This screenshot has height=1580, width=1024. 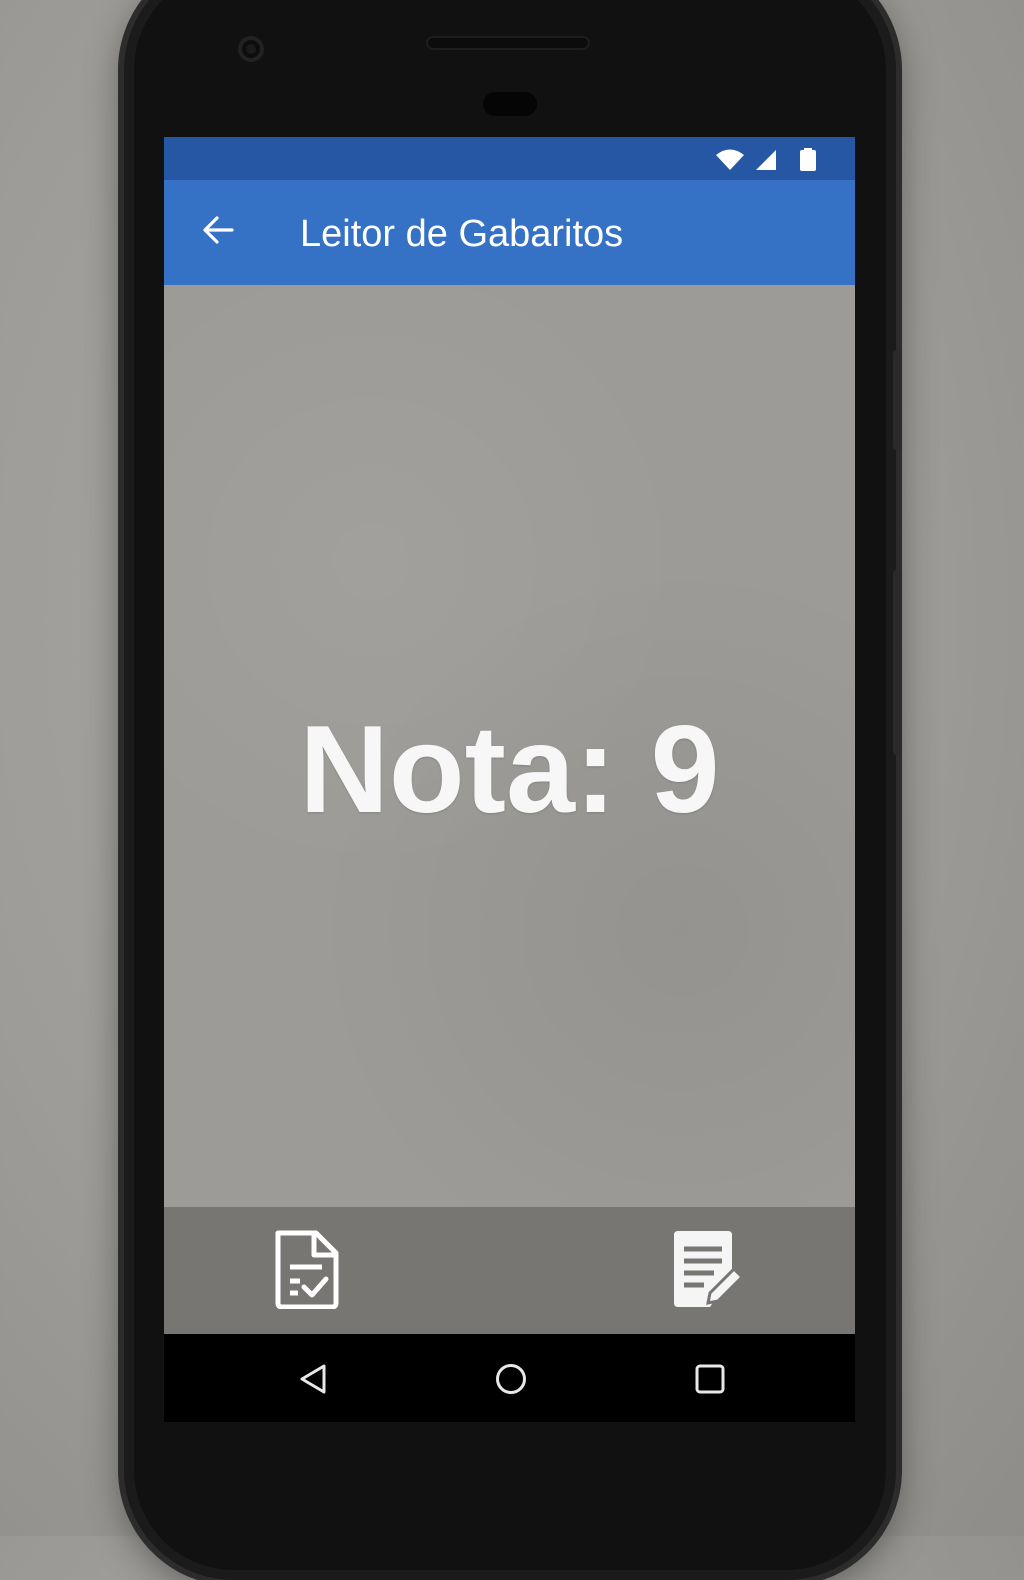 I want to click on status-icons, so click(x=766, y=160).